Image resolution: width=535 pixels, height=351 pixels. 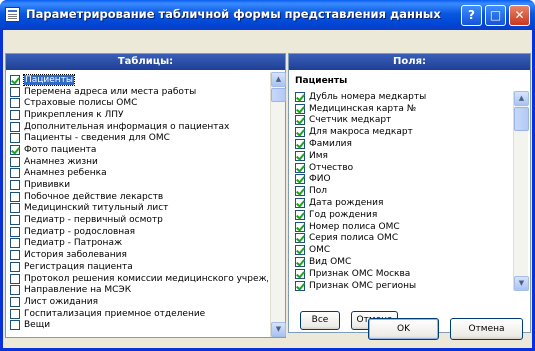 I want to click on cancel-button: Отмена, so click(x=486, y=329).